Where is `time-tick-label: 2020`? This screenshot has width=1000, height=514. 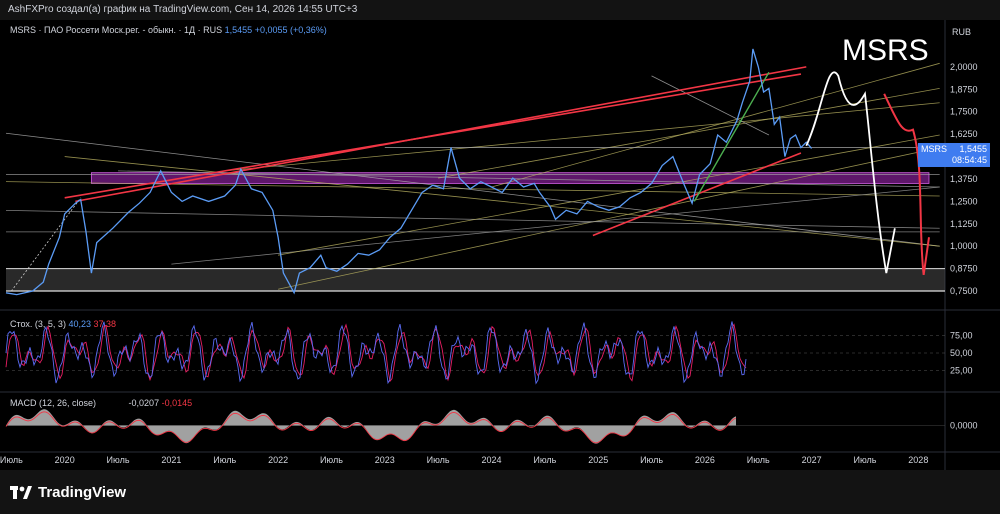
time-tick-label: 2020 is located at coordinates (65, 460).